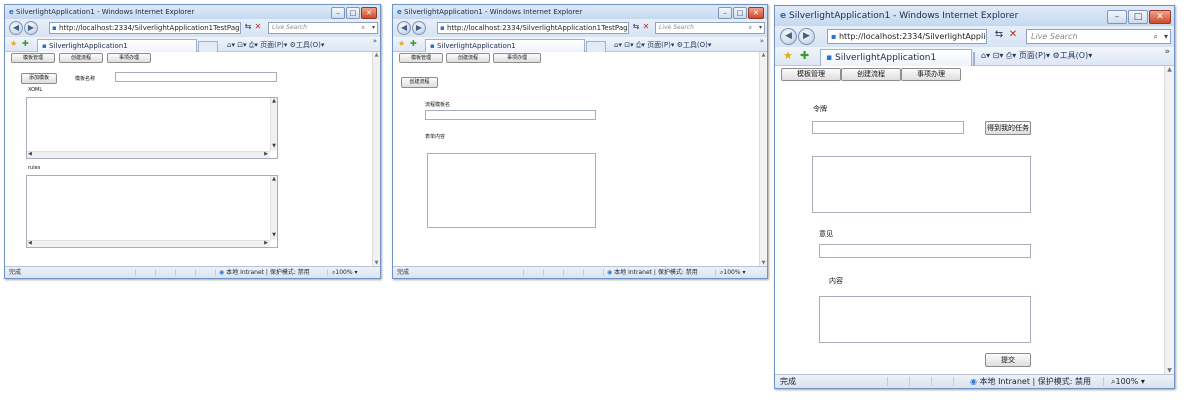  What do you see at coordinates (510, 115) in the screenshot?
I see `process-template-input` at bounding box center [510, 115].